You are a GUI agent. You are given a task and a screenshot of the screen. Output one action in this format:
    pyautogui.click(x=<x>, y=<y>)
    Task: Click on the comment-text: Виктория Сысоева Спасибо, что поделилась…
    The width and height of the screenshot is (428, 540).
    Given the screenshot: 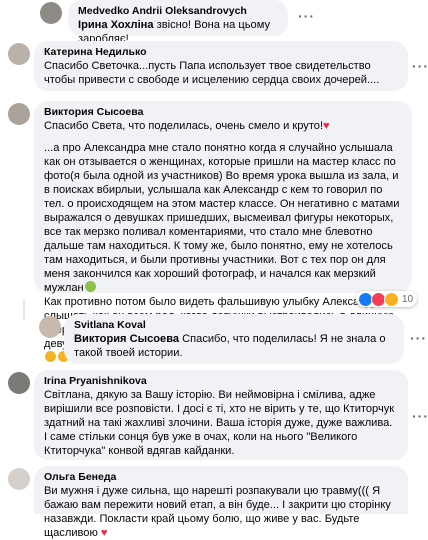 What is the action you would take?
    pyautogui.click(x=234, y=346)
    